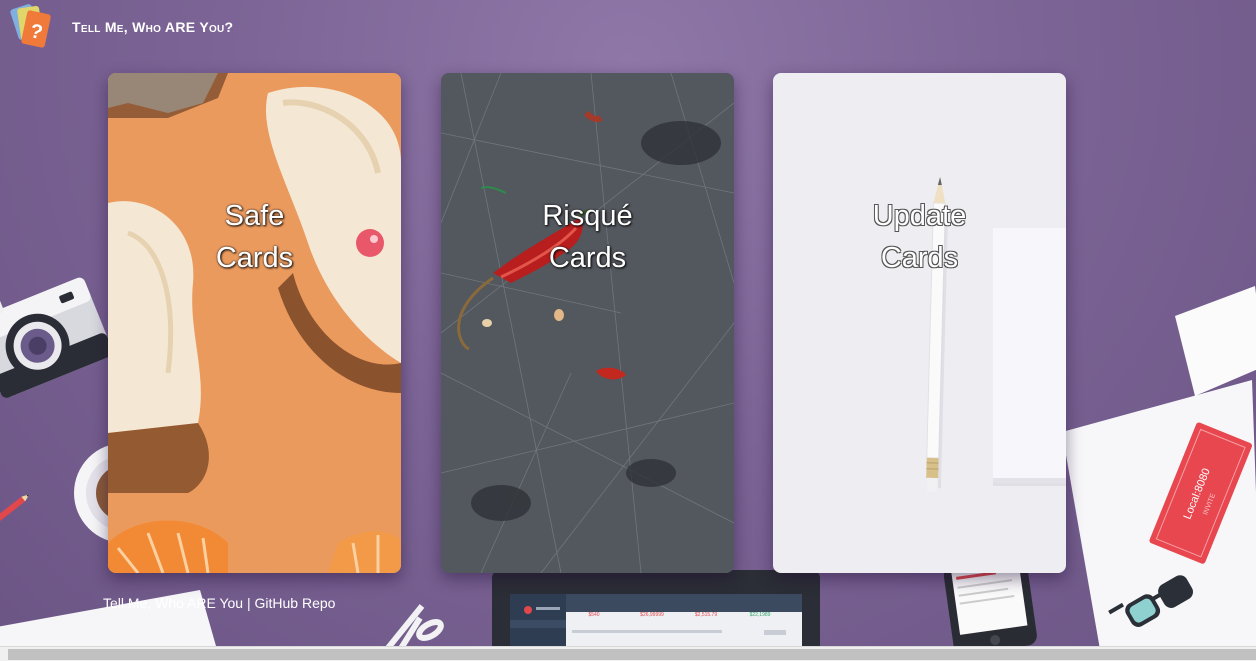 The image size is (1256, 661). What do you see at coordinates (919, 216) in the screenshot?
I see `card-title-line1: Update` at bounding box center [919, 216].